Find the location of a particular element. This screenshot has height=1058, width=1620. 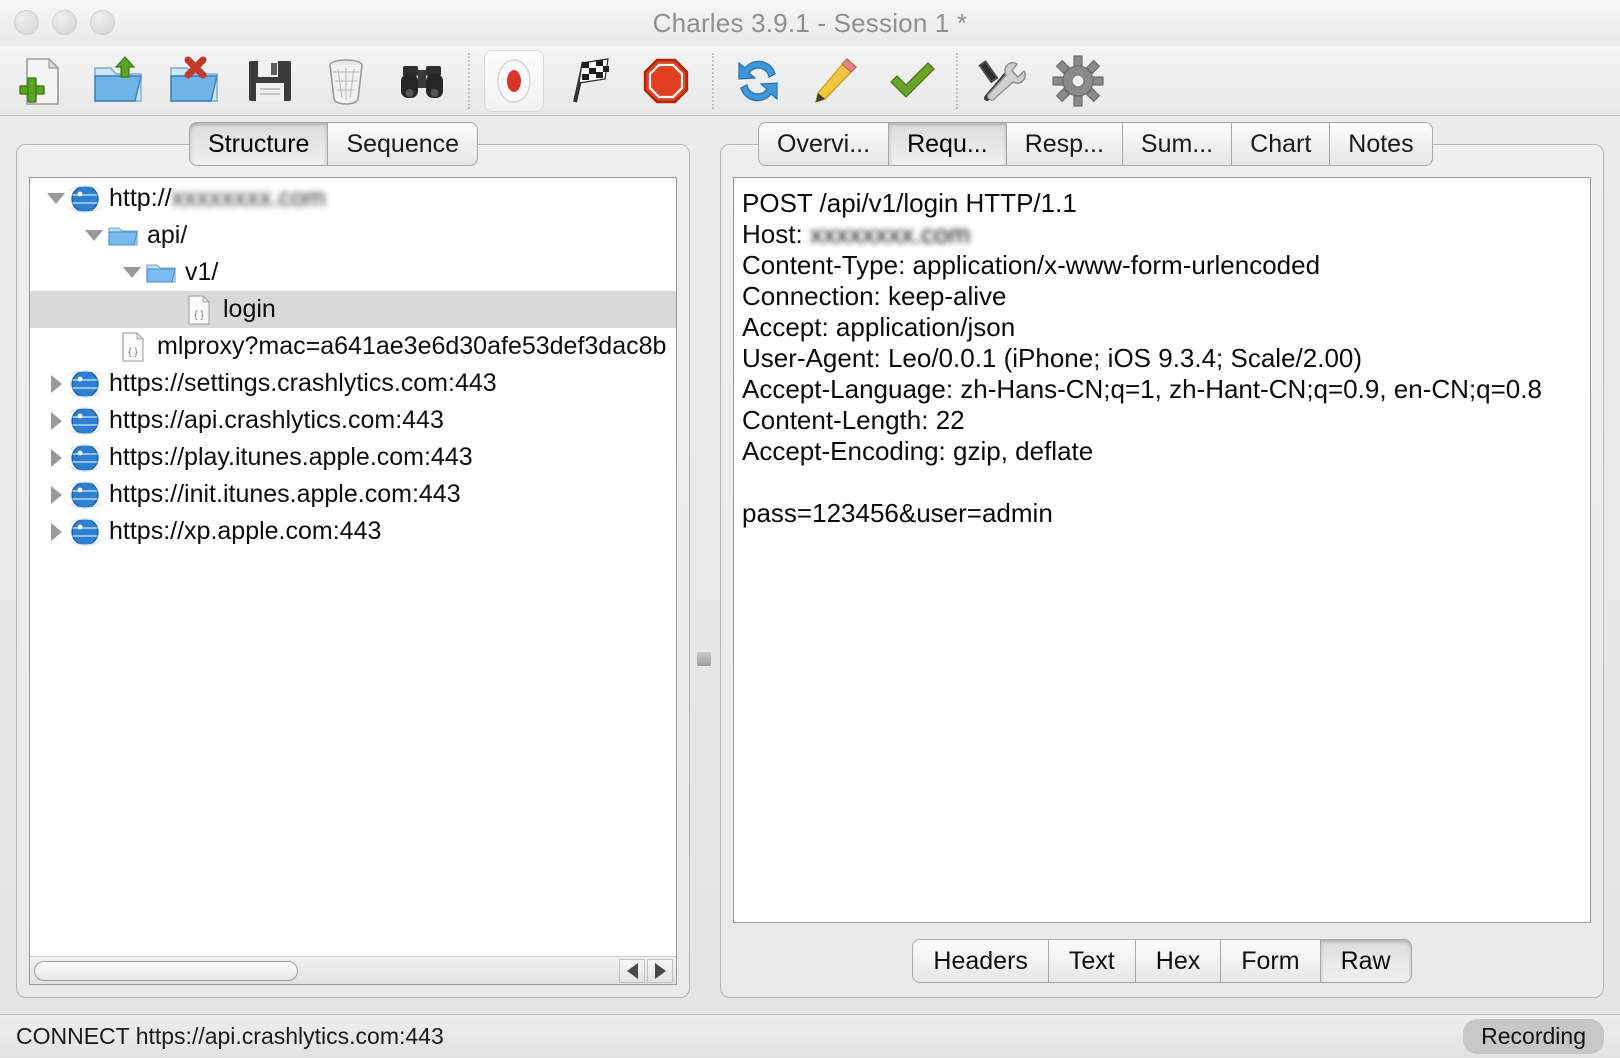

arrow-right-icon is located at coordinates (660, 970).